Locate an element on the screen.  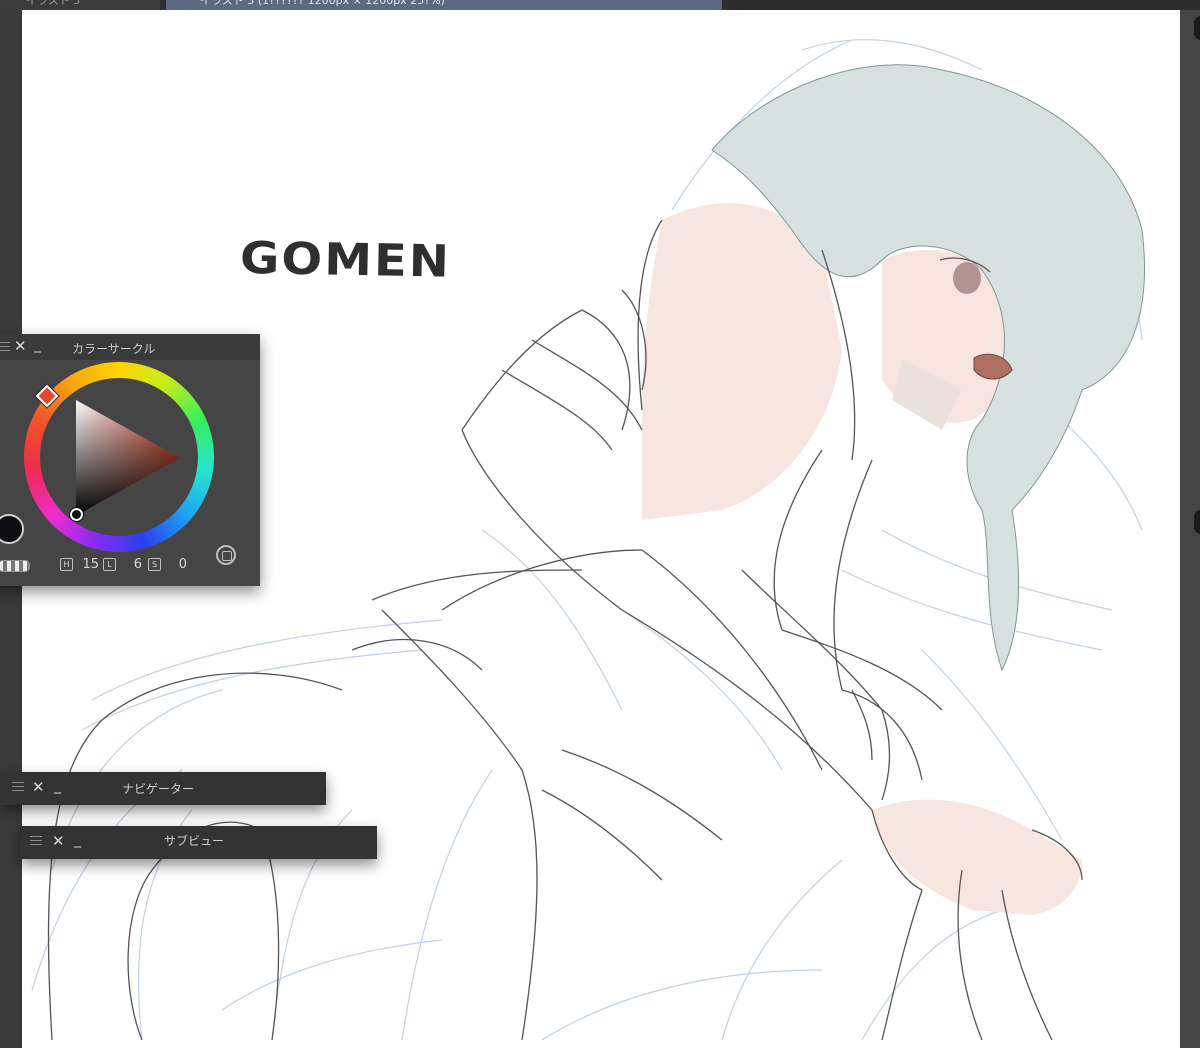
subview-titlebar: ✕ _ サブビュー is located at coordinates (198, 842).